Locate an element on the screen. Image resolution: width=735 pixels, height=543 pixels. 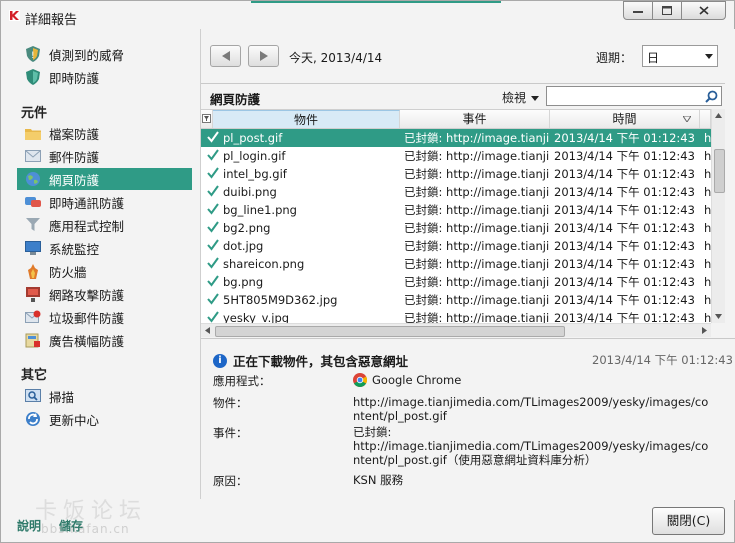
arrow-left-icon is located at coordinates (225, 56).